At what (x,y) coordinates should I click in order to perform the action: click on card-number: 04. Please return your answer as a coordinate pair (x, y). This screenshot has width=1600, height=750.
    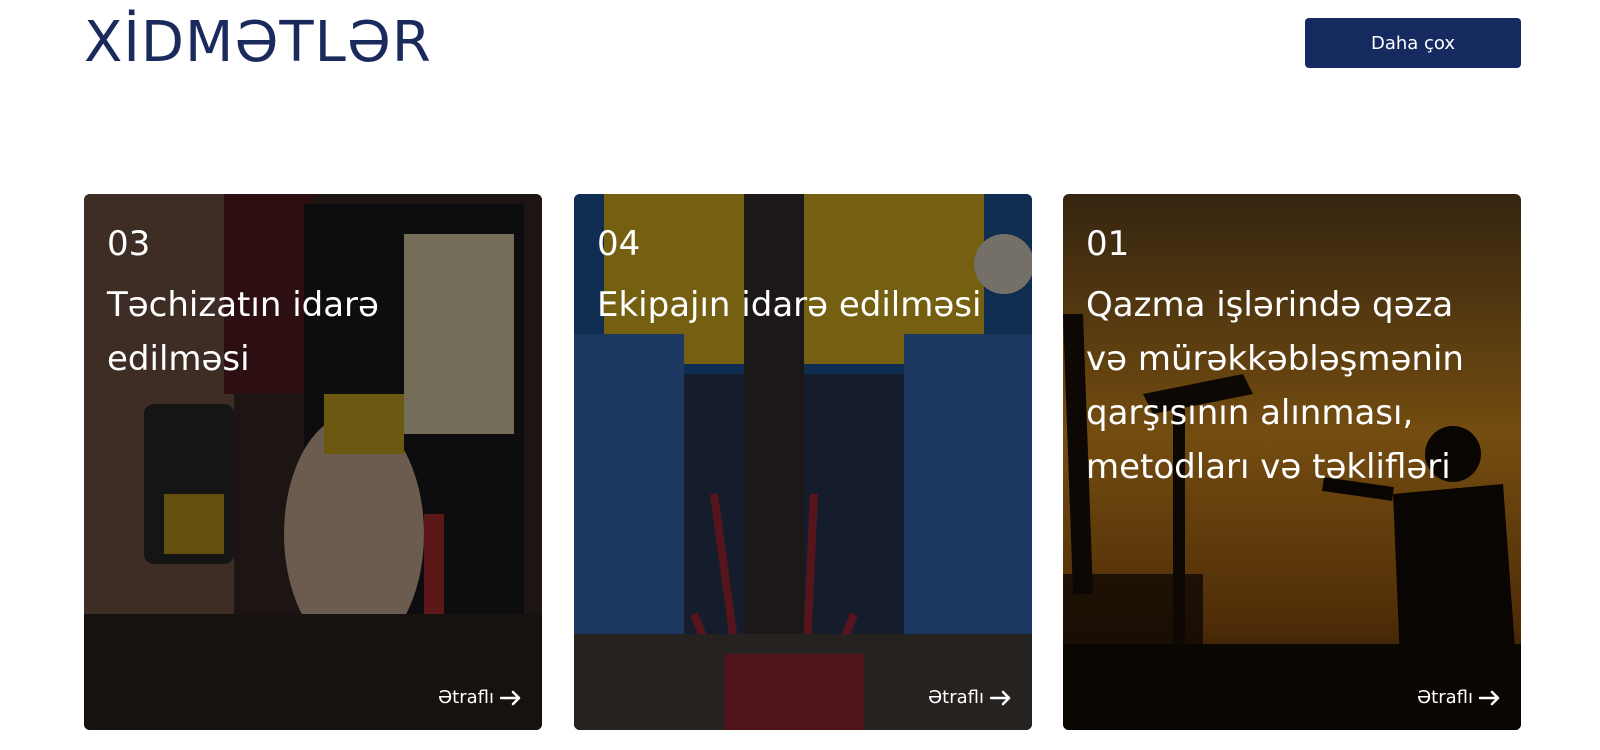
    Looking at the image, I should click on (619, 244).